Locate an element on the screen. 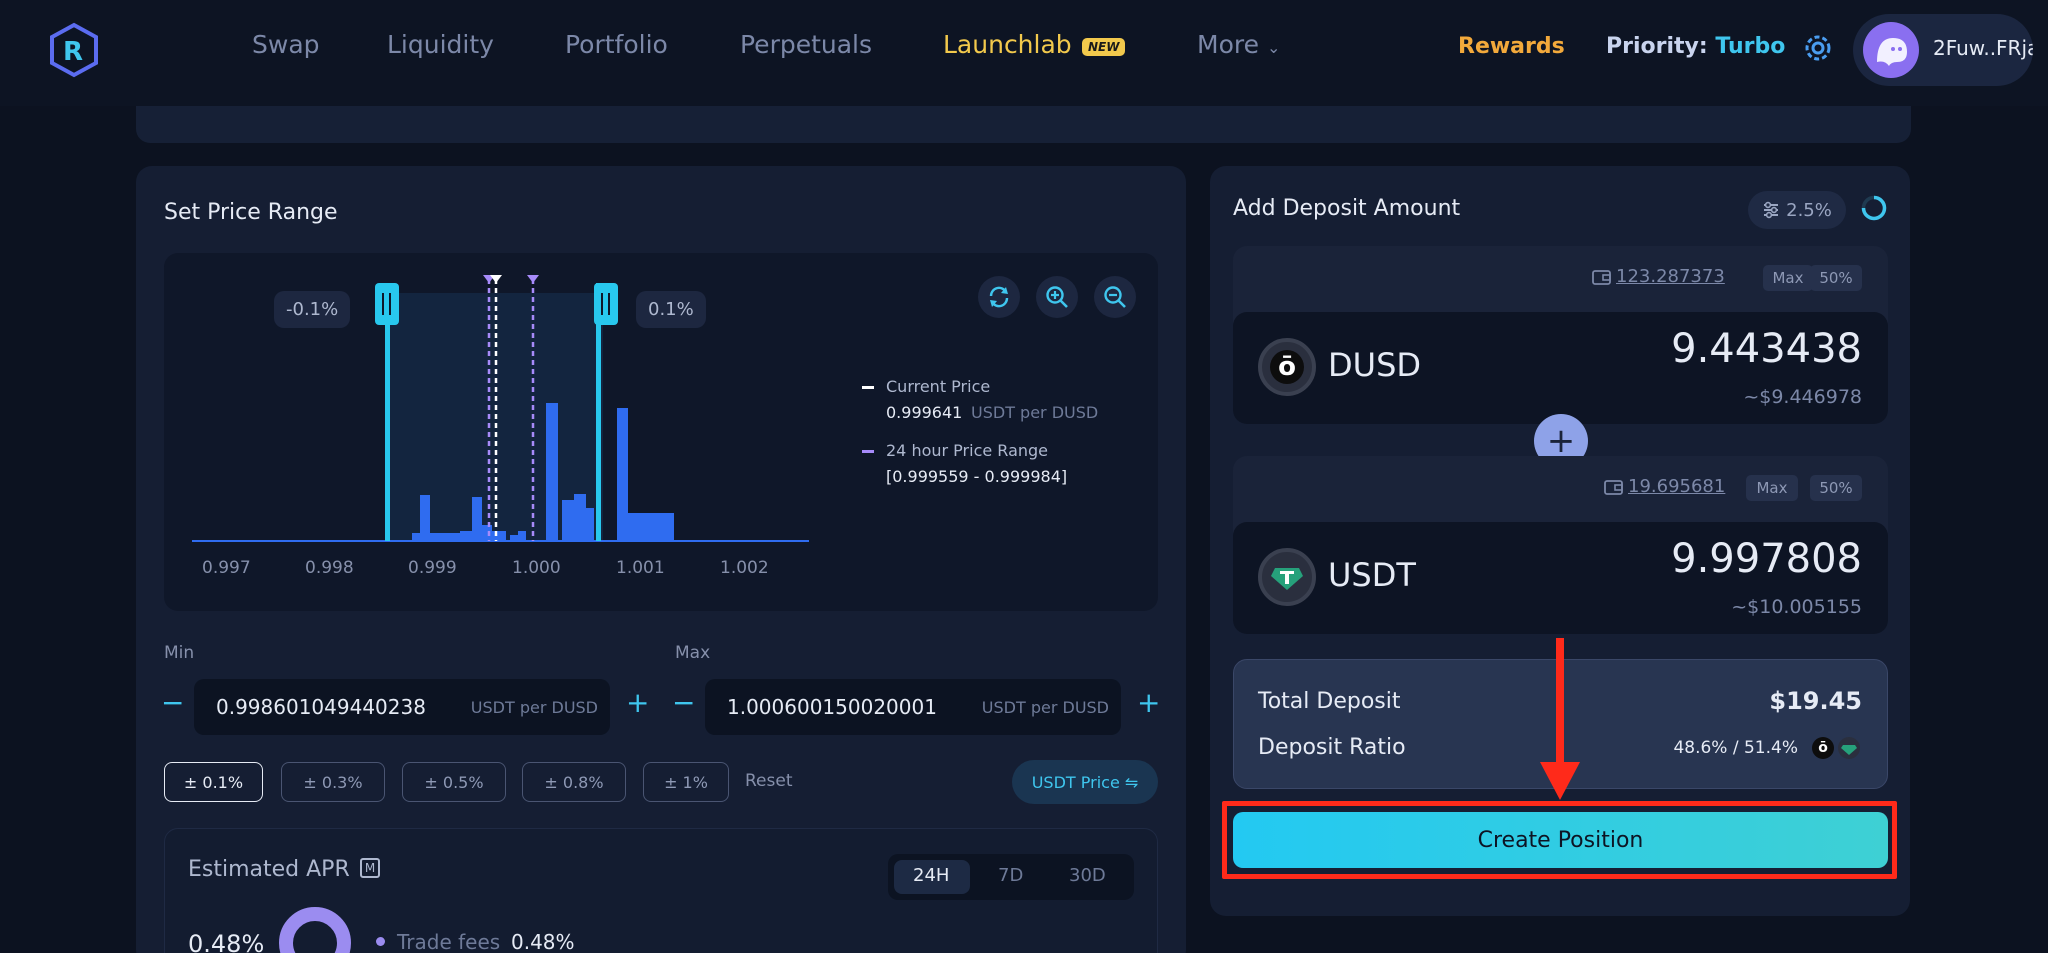  upper-range-handle is located at coordinates (606, 304).